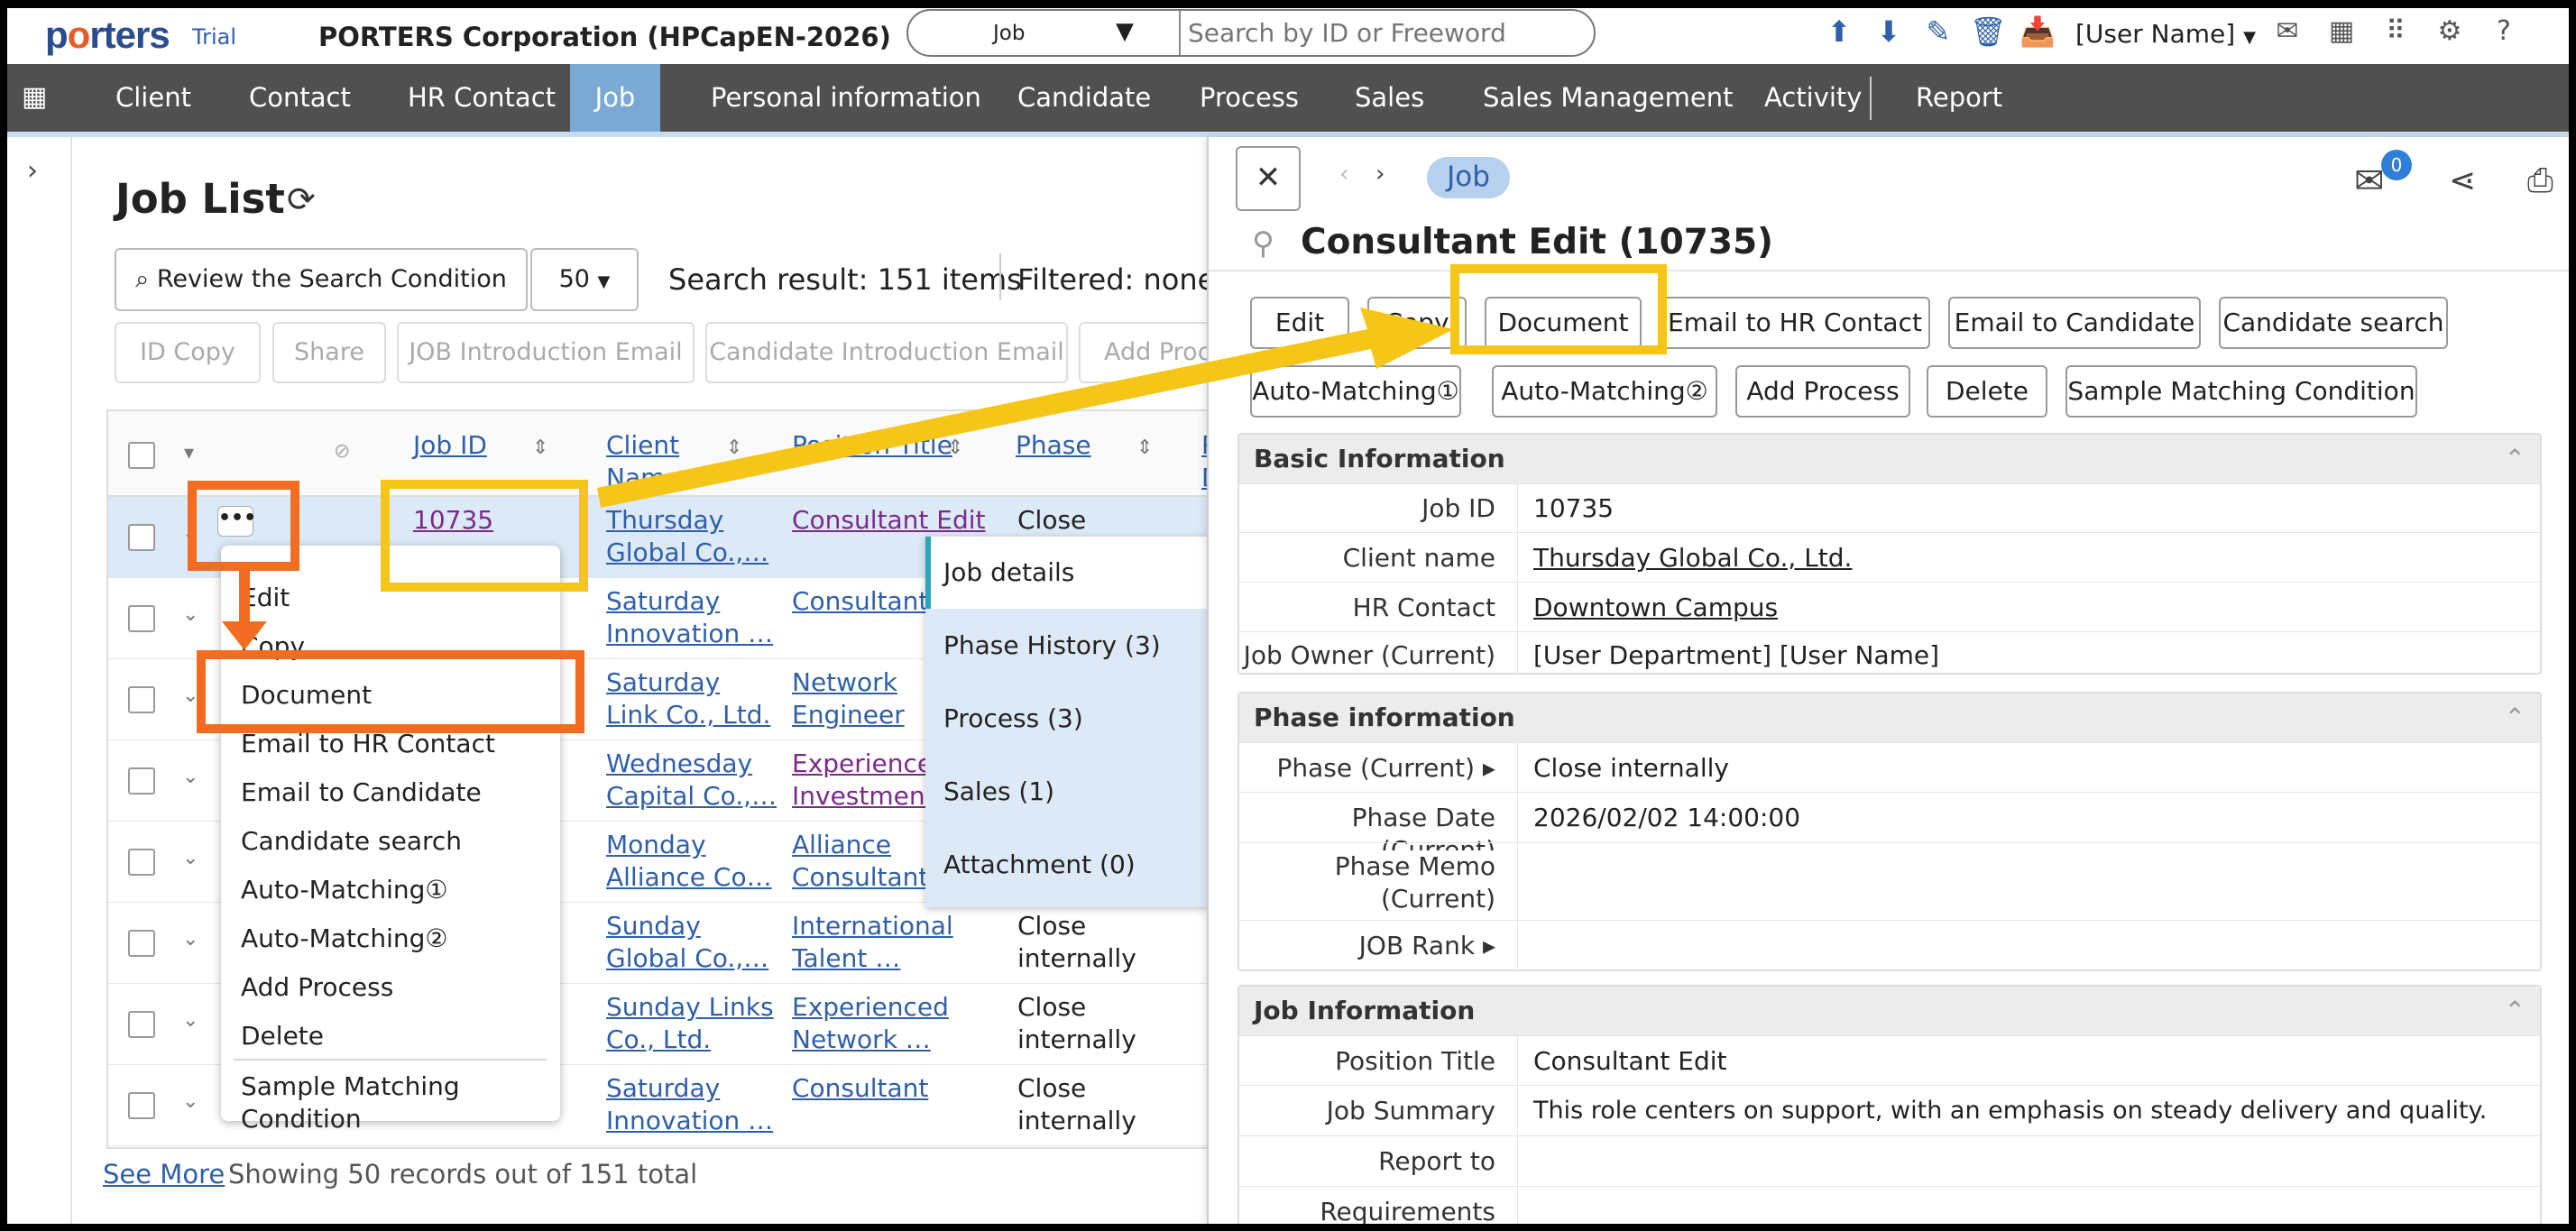  What do you see at coordinates (244, 597) in the screenshot?
I see `orange-arrow-shaft` at bounding box center [244, 597].